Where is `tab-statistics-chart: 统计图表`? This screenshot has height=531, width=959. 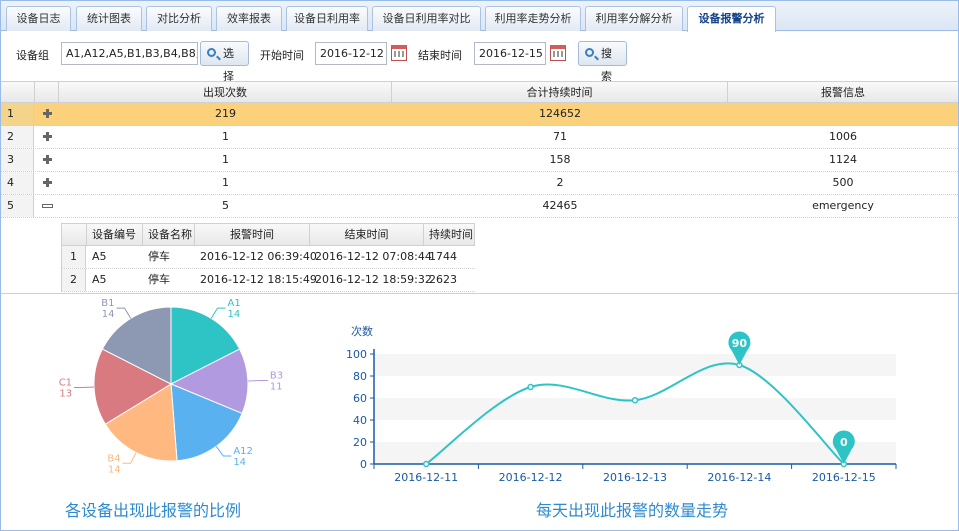 tab-statistics-chart: 统计图表 is located at coordinates (109, 18).